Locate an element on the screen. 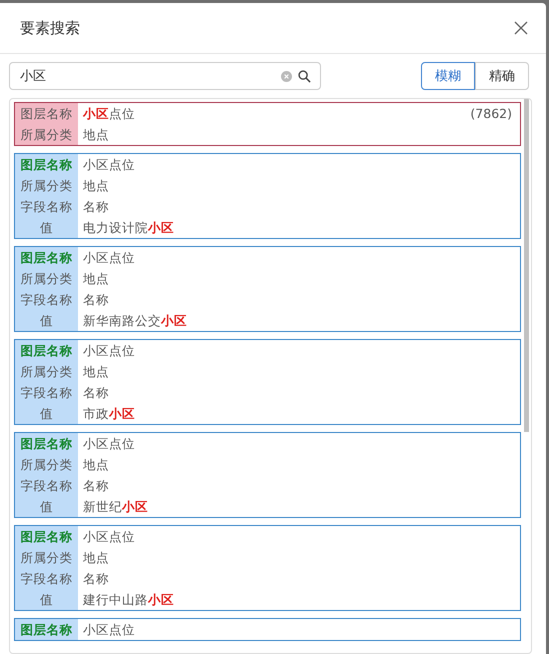  dialog-title: 要素搜索 is located at coordinates (50, 28).